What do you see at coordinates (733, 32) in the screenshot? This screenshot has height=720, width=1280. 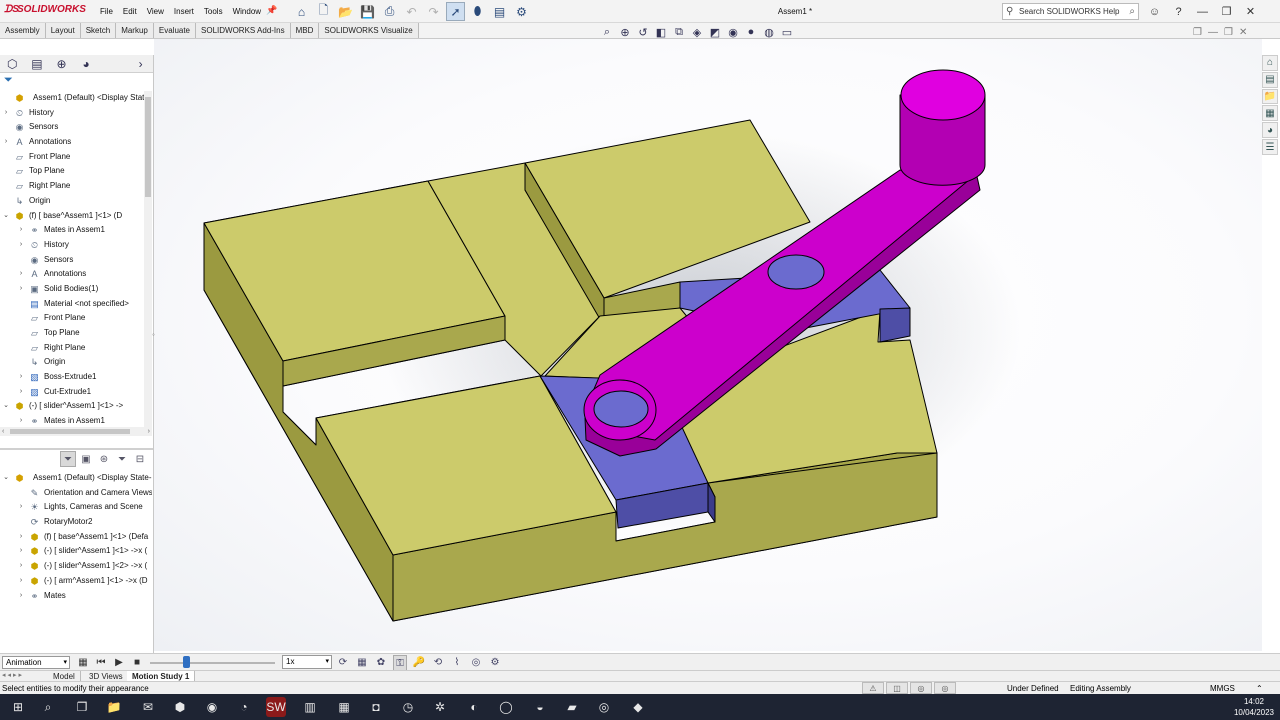 I see `hide-show-items-icon: ◉` at bounding box center [733, 32].